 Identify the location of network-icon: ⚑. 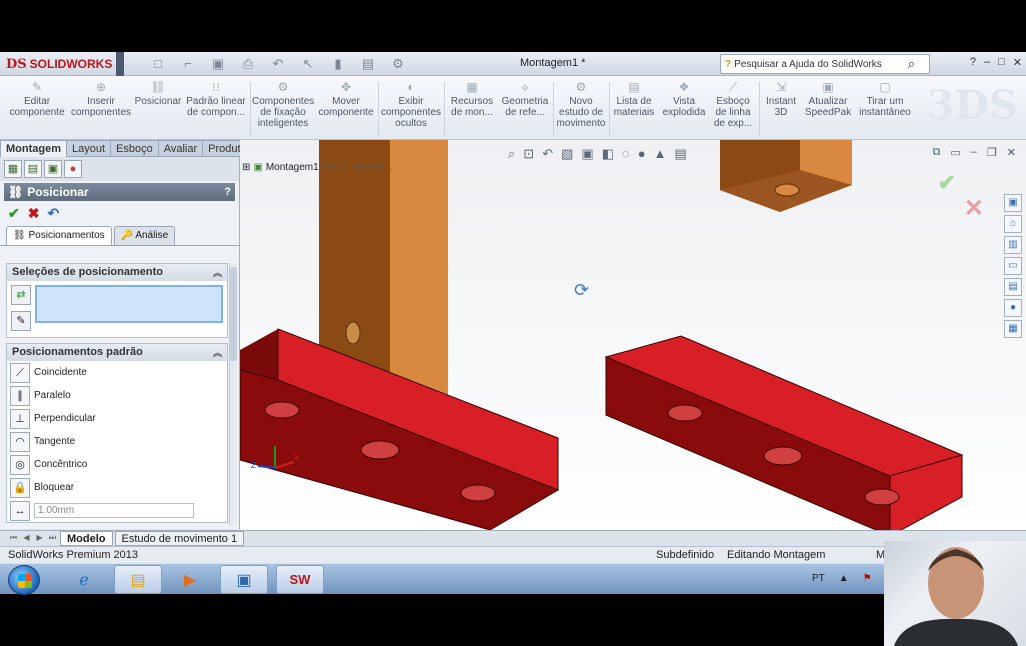
(867, 578).